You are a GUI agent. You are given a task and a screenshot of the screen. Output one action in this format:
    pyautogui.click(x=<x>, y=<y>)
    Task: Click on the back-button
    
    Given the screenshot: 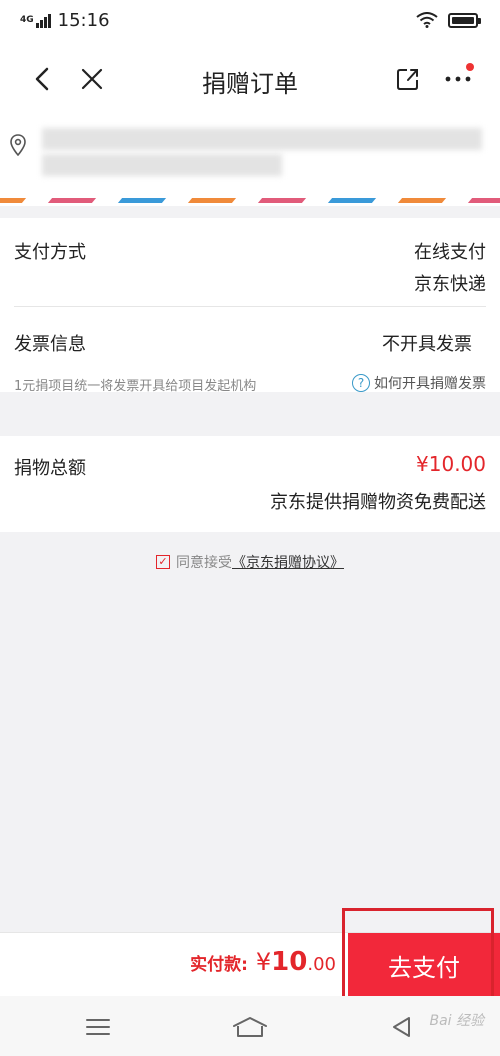 What is the action you would take?
    pyautogui.click(x=42, y=79)
    